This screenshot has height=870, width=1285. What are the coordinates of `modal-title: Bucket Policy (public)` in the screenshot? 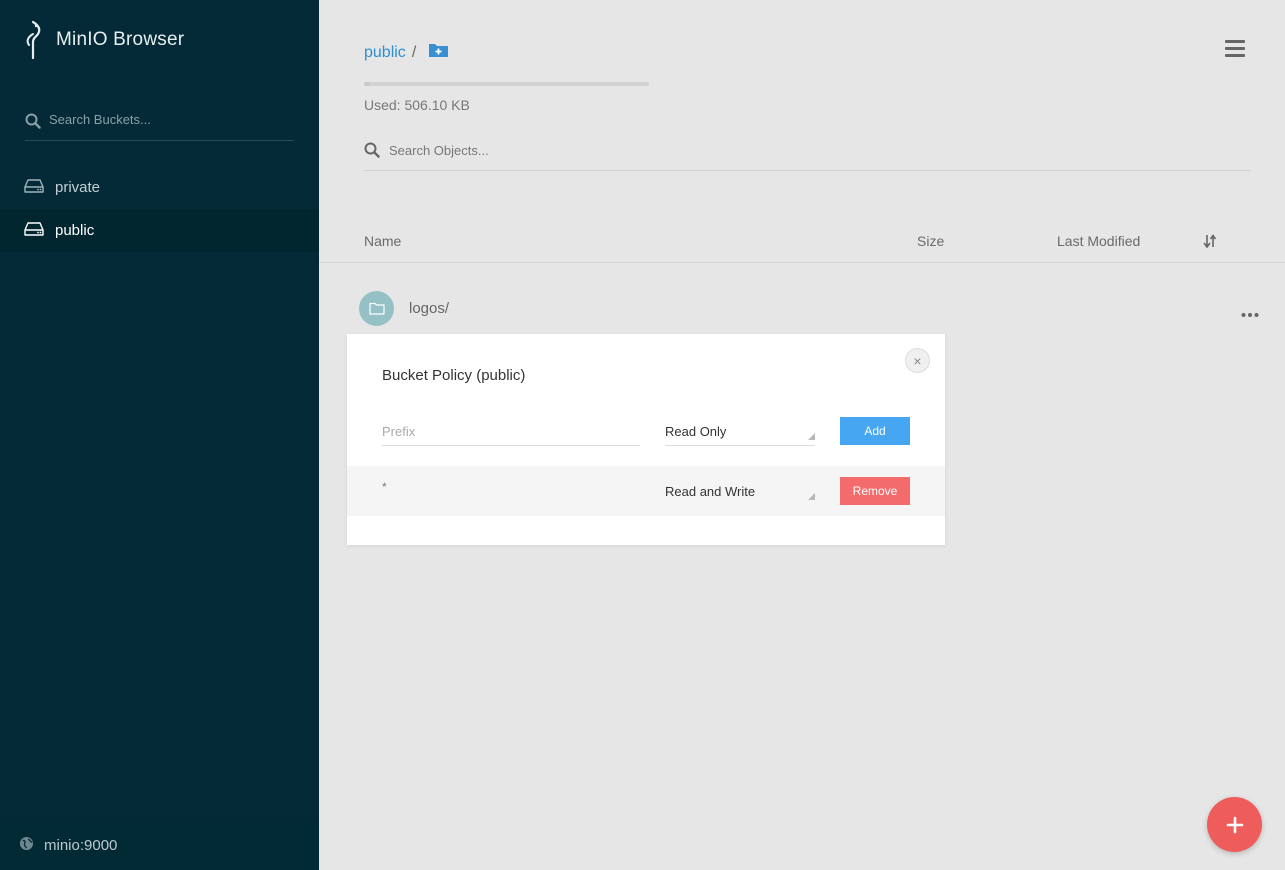 It's located at (454, 375).